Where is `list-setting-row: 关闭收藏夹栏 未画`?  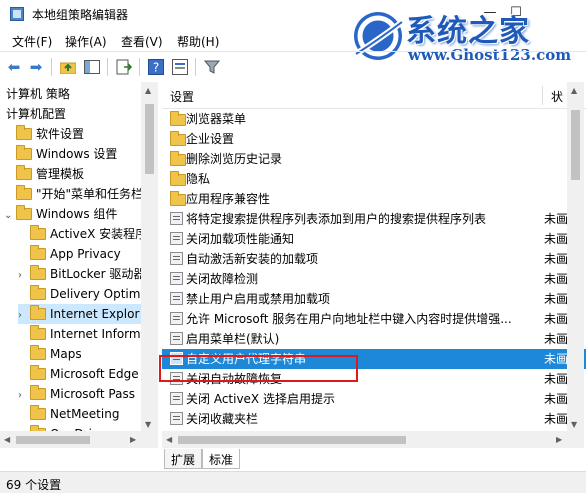 list-setting-row: 关闭收藏夹栏 未画 is located at coordinates (374, 419).